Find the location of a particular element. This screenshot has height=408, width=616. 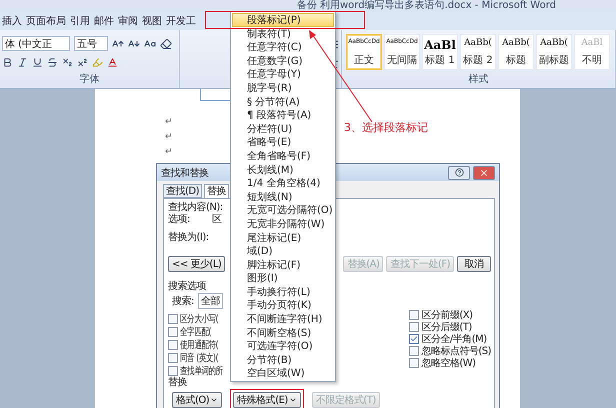

dialog-button: 格式(O) is located at coordinates (197, 400).